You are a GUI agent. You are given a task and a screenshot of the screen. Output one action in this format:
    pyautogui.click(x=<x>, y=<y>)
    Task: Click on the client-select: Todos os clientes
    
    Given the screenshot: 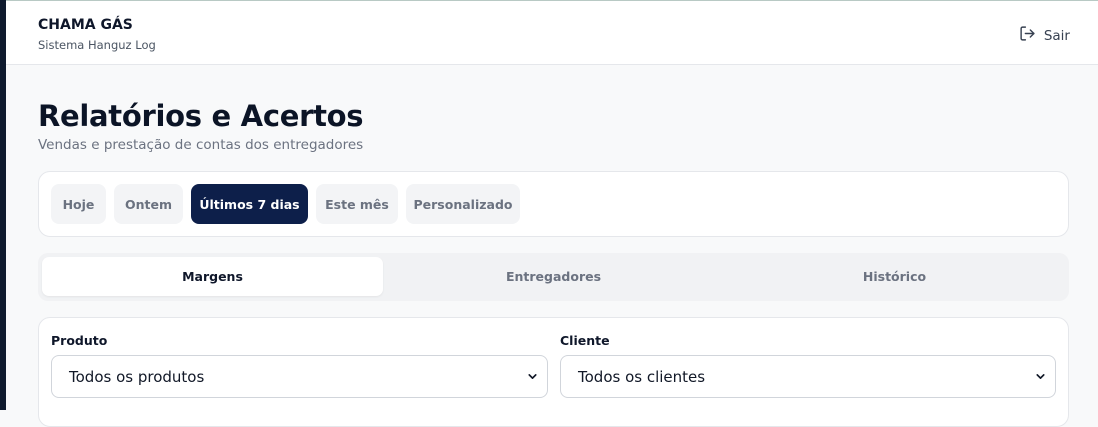 What is the action you would take?
    pyautogui.click(x=808, y=376)
    